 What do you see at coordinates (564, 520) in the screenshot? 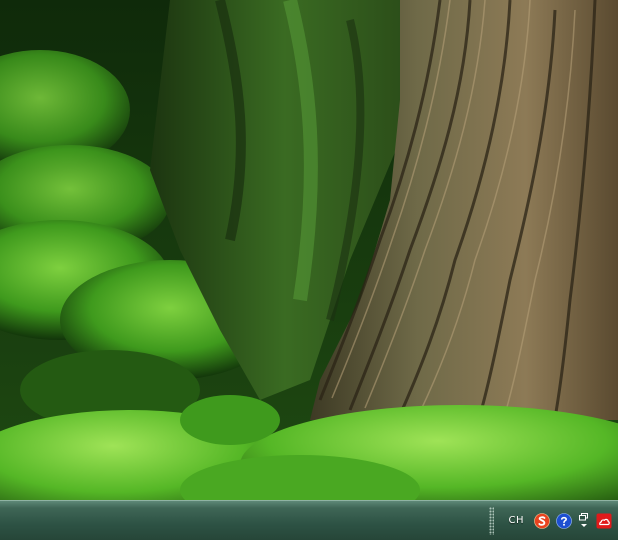
I see `help-icon` at bounding box center [564, 520].